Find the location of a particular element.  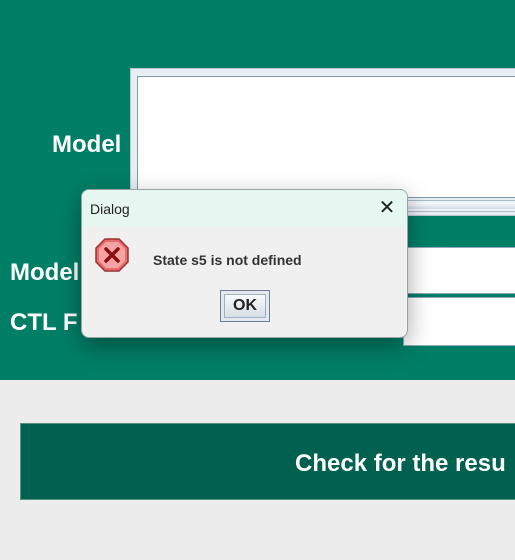

model-state-field is located at coordinates (459, 270).